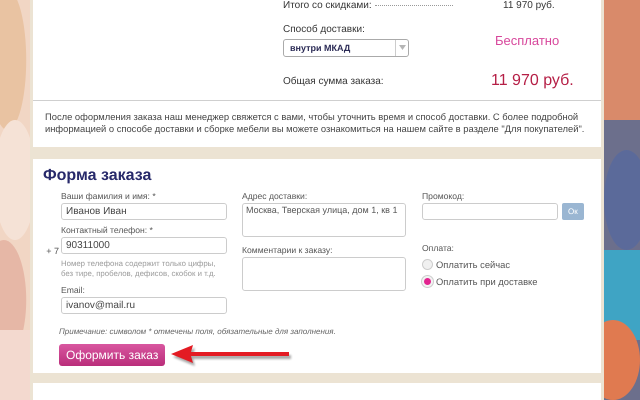  I want to click on field-label: Адрес доставки:, so click(275, 196).